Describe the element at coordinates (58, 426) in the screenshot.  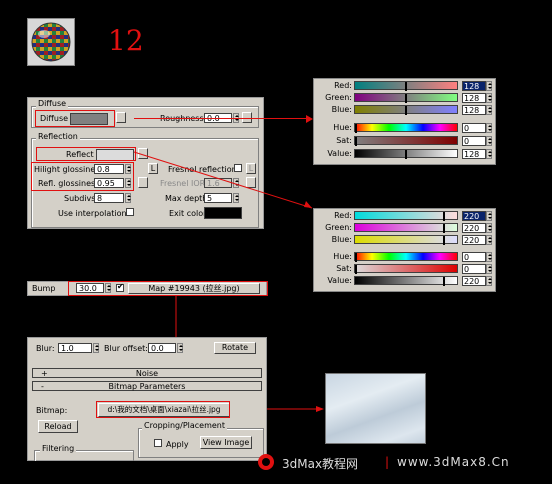
I see `reload-button: Reload` at that location.